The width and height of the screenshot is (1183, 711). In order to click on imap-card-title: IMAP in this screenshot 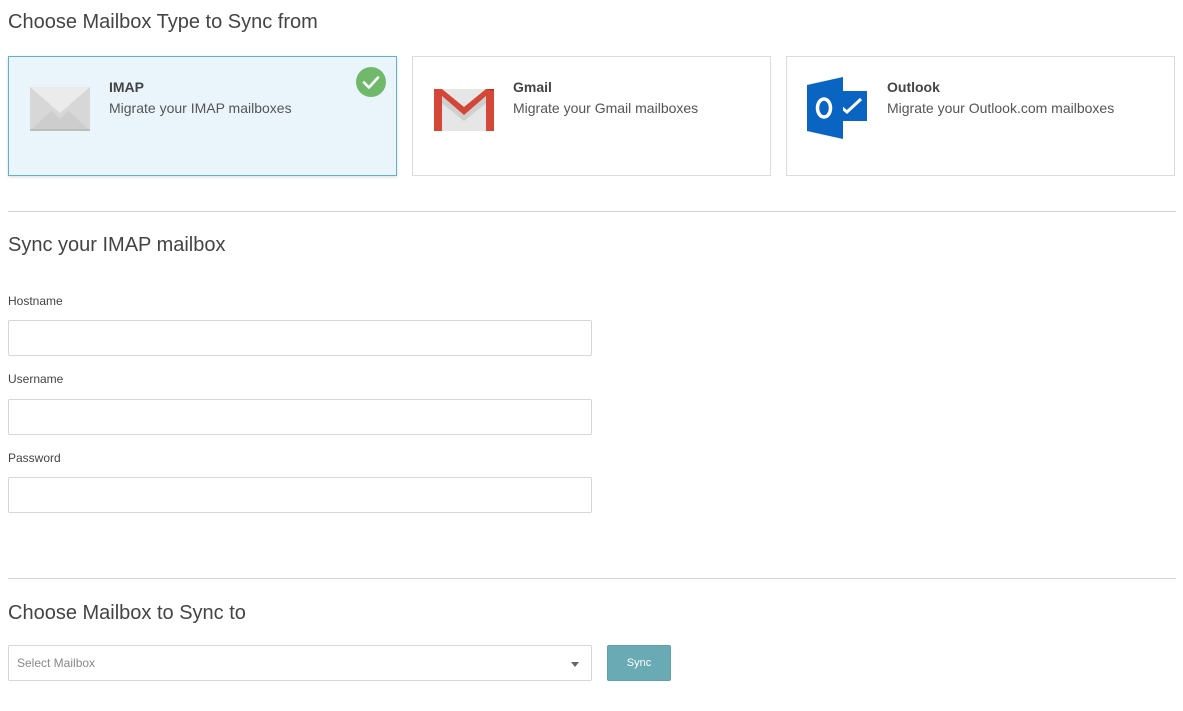, I will do `click(126, 87)`.